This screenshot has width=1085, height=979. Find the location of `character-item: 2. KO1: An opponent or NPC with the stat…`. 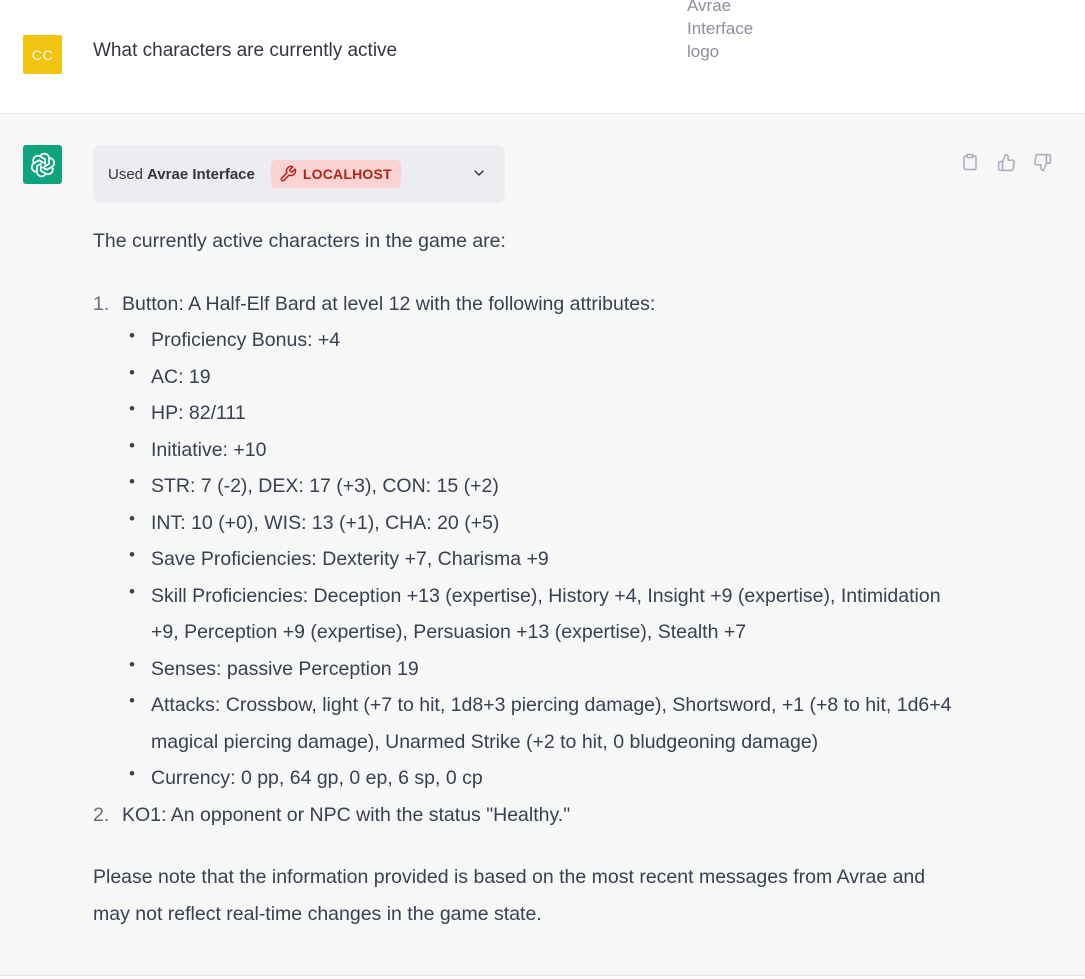

character-item: 2. KO1: An opponent or NPC with the stat… is located at coordinates (523, 815).